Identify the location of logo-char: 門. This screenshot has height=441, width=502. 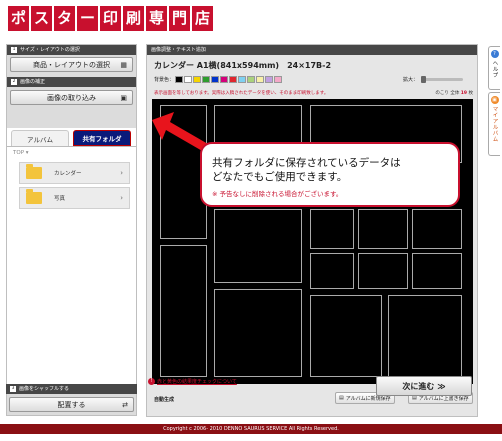
(179, 18).